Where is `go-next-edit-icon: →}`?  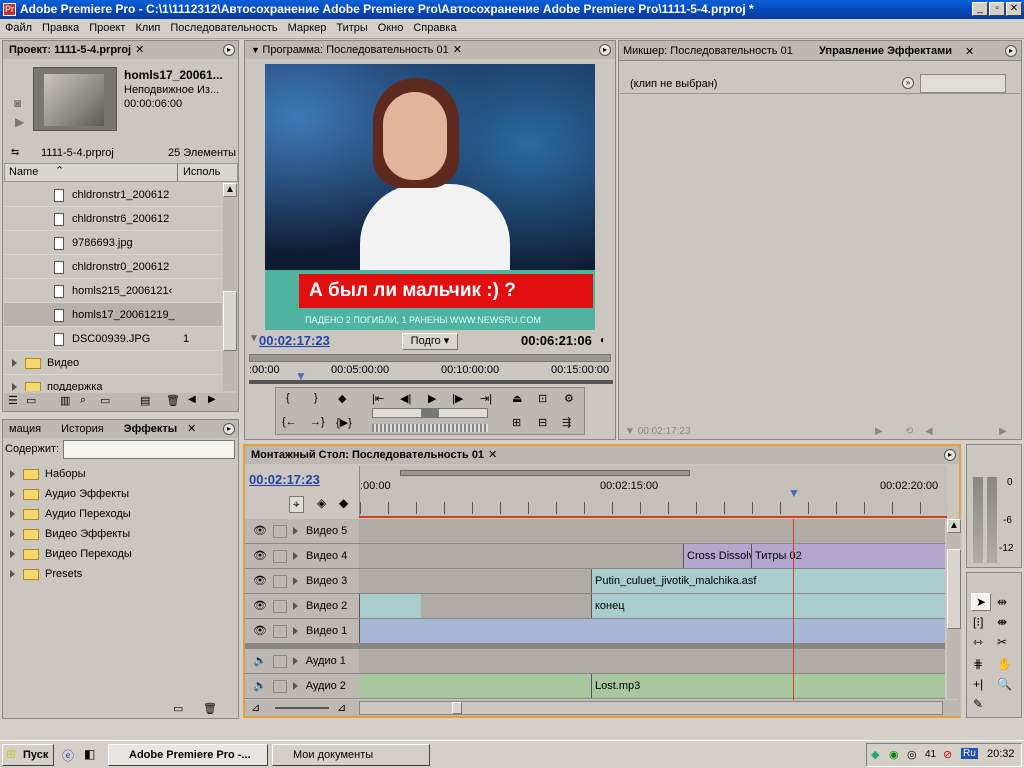
go-next-edit-icon: →} is located at coordinates (317, 422).